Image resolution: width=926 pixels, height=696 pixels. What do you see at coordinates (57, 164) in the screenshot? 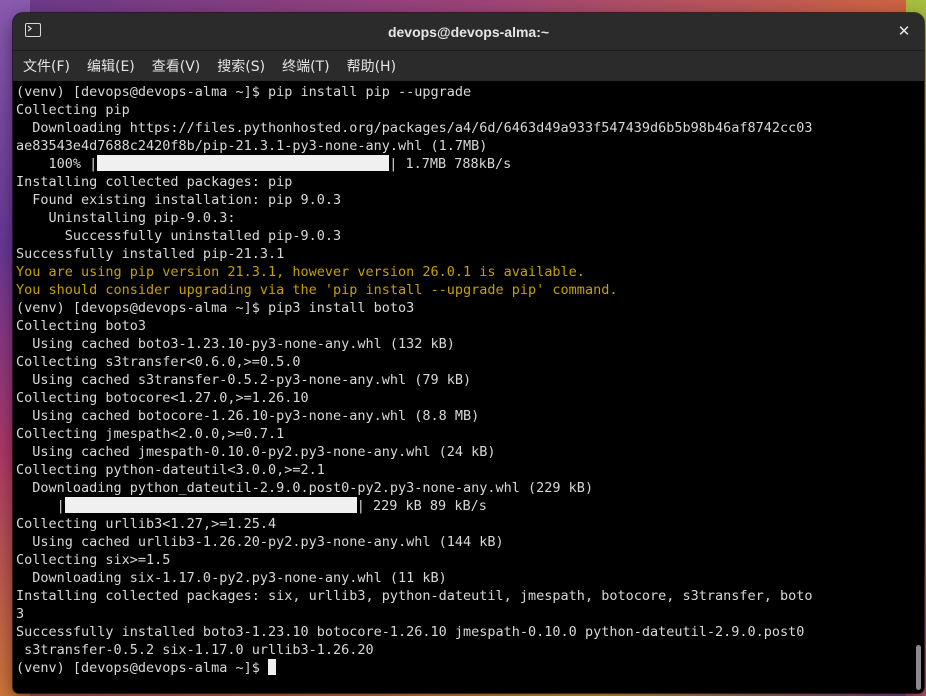
I see `progress-prefix: 100% |` at bounding box center [57, 164].